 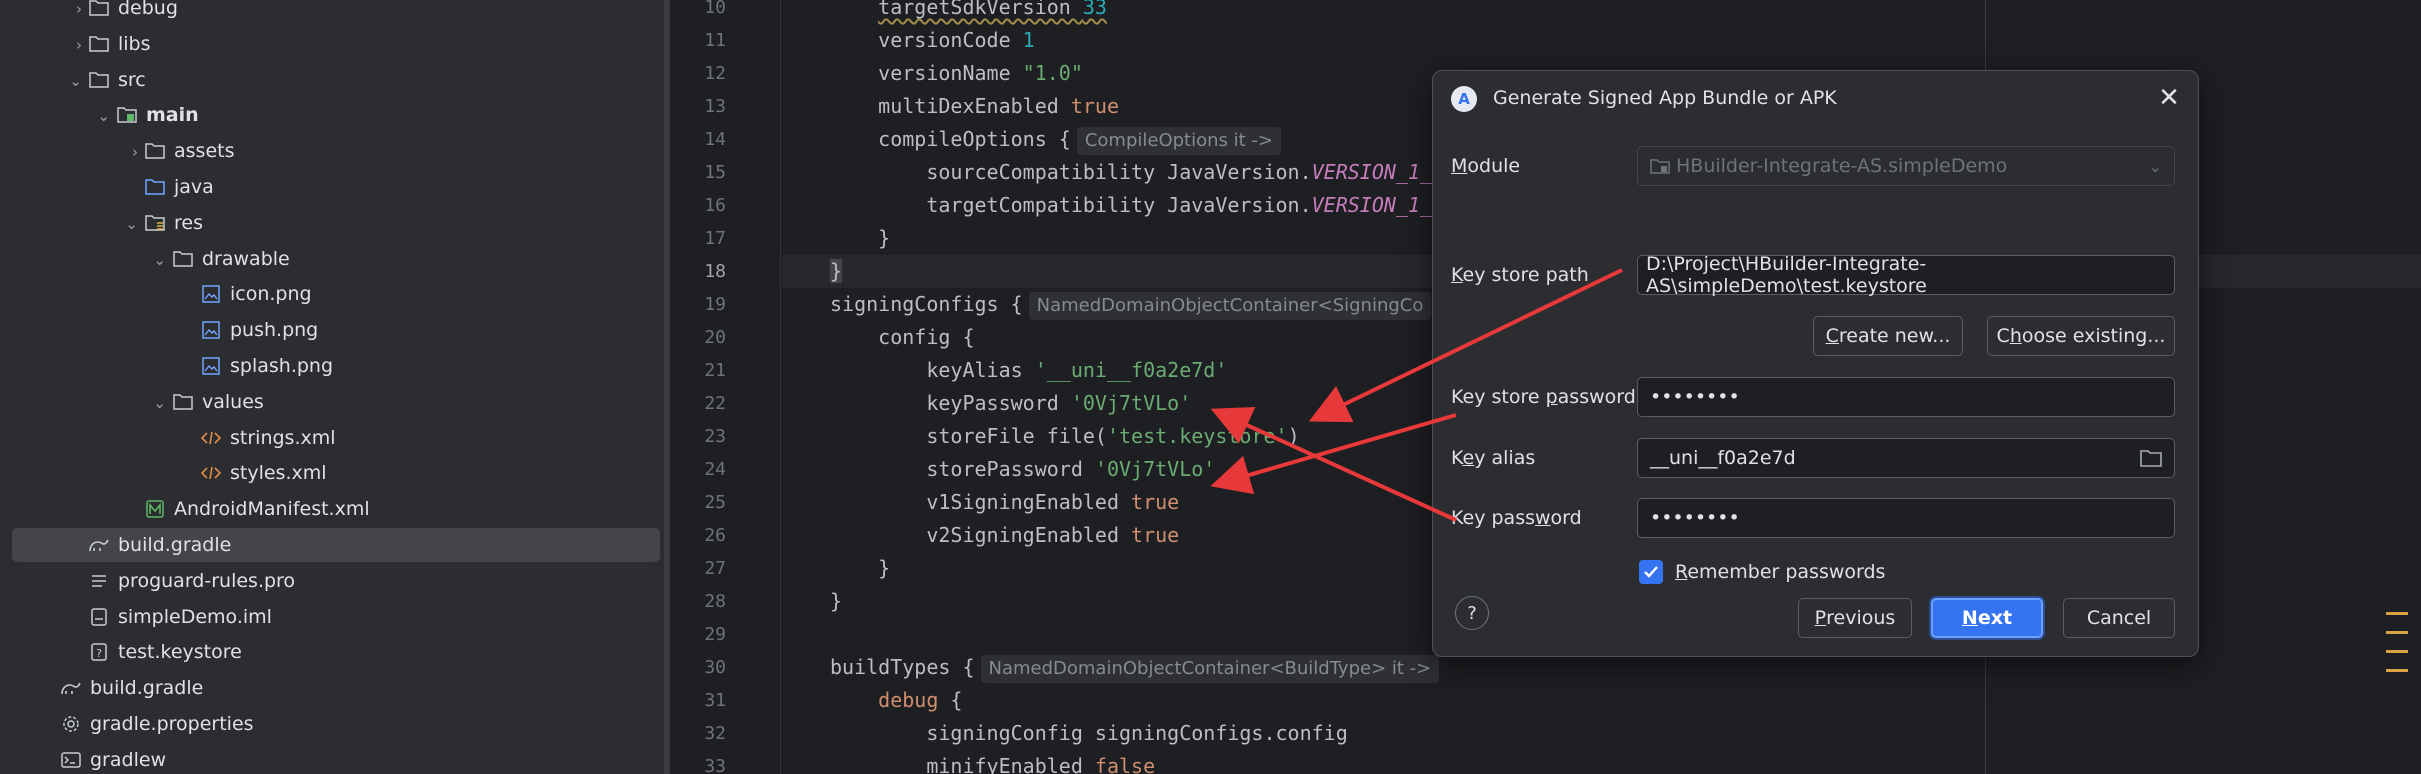 I want to click on code-line: multiDexEnabled true, so click(x=974, y=106).